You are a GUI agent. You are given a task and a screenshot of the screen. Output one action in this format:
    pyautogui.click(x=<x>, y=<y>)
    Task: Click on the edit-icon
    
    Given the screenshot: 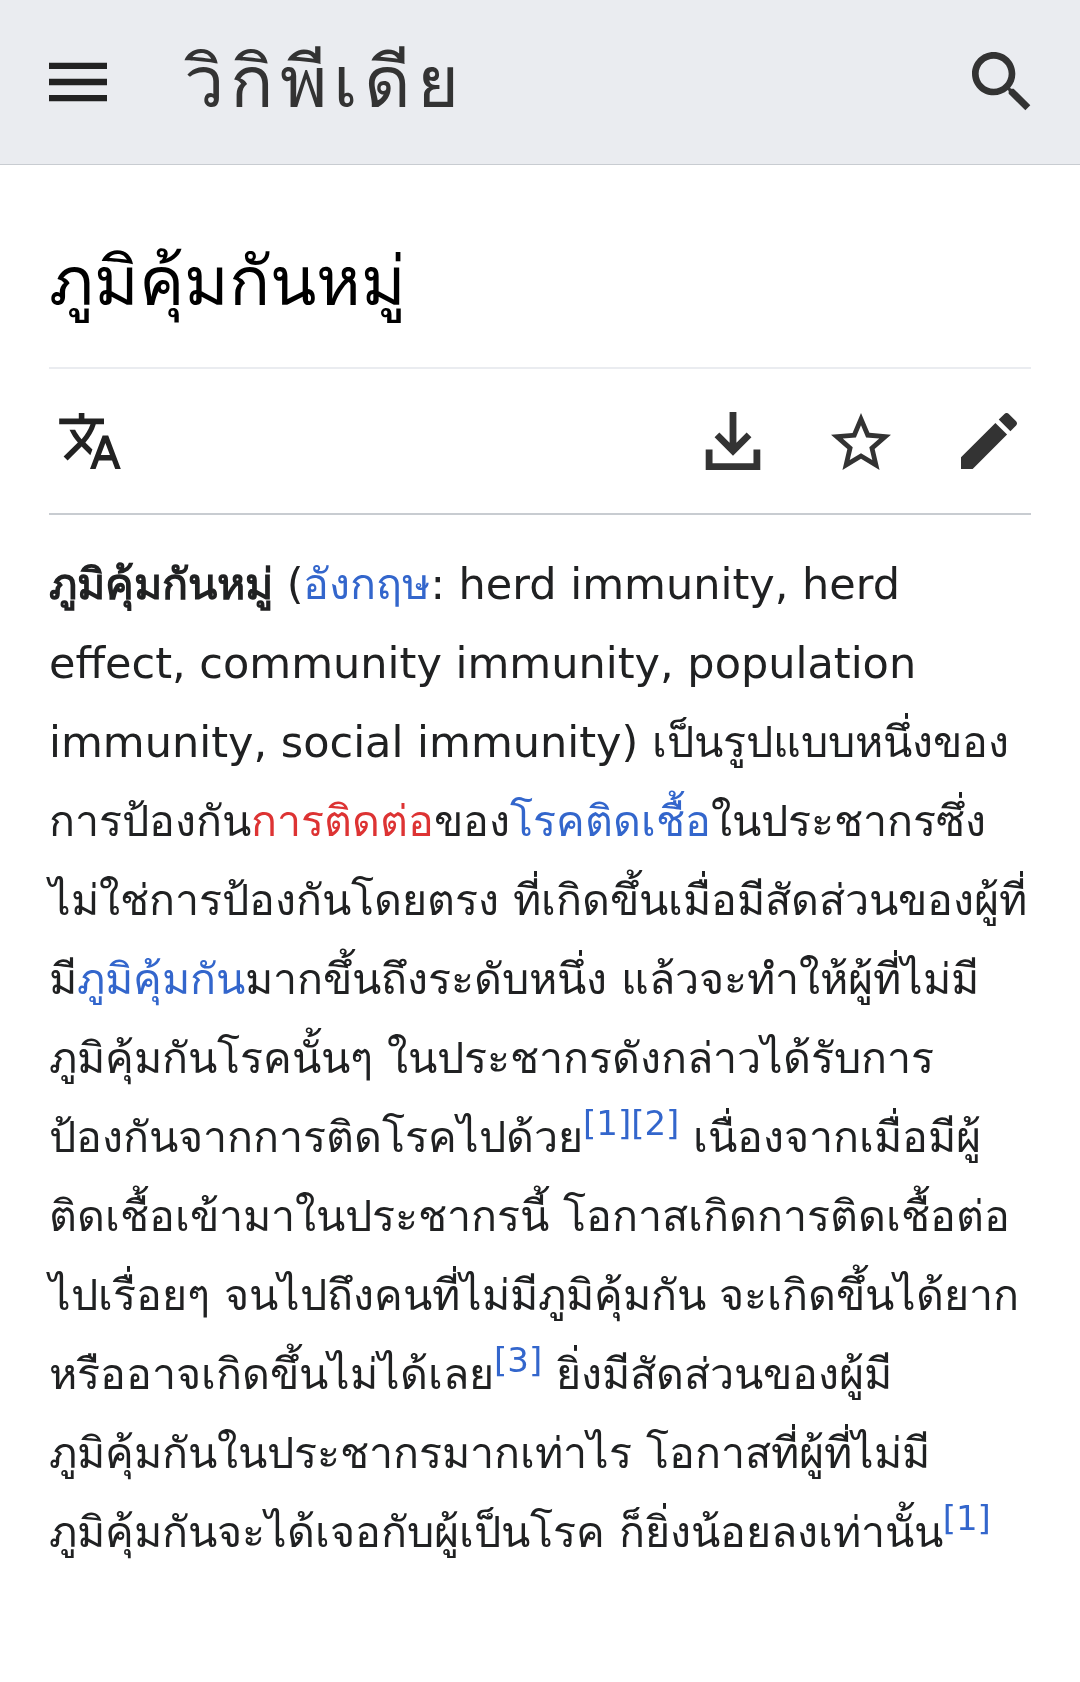 What is the action you would take?
    pyautogui.click(x=989, y=441)
    